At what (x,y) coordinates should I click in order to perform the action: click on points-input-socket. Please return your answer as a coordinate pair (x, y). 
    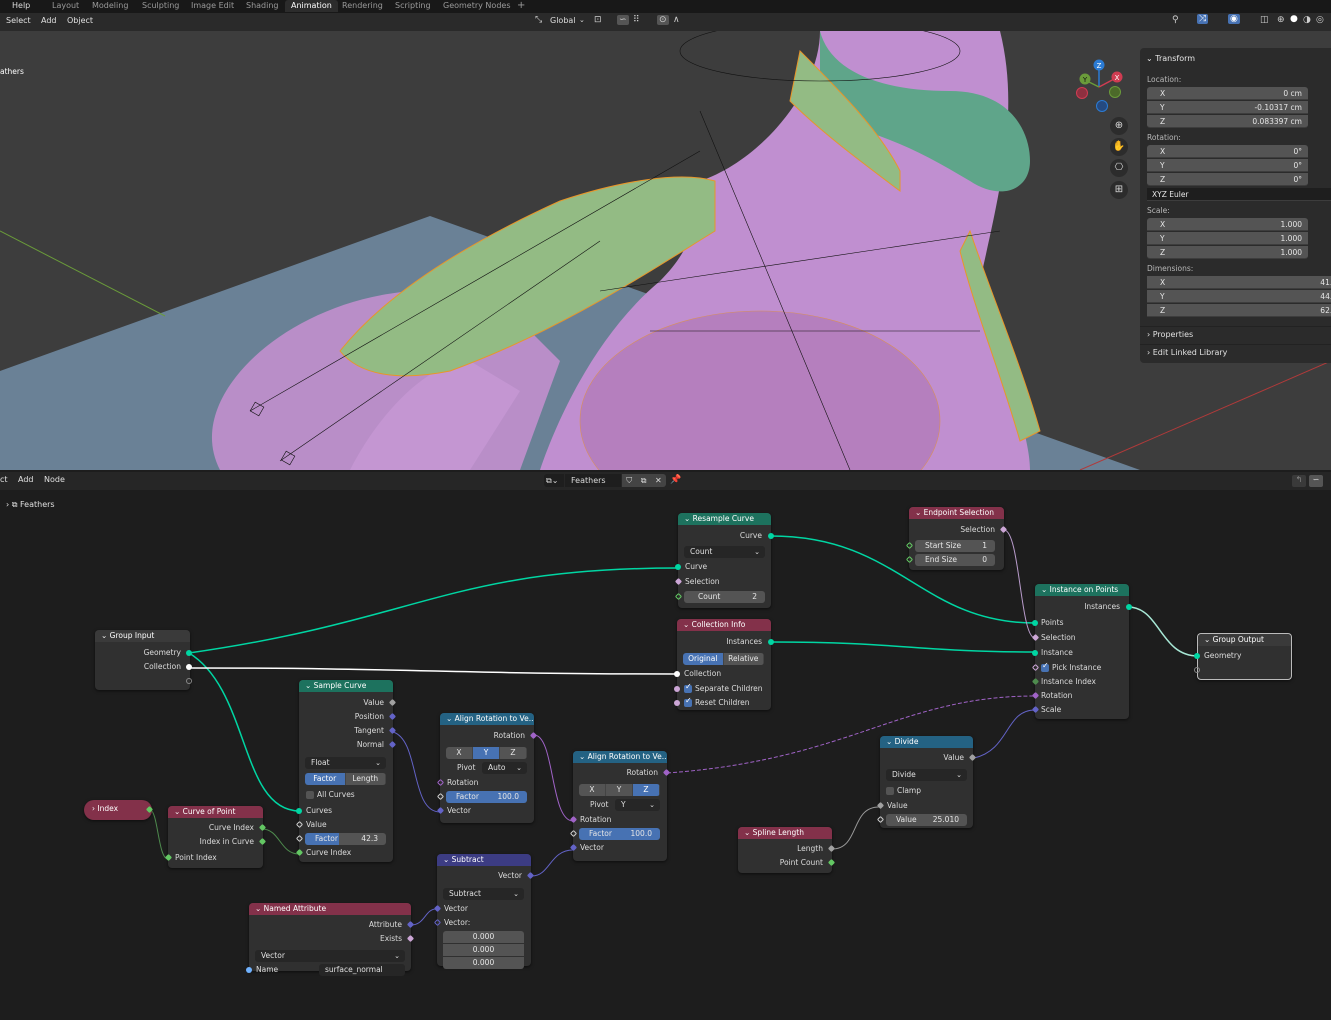
    Looking at the image, I should click on (1035, 623).